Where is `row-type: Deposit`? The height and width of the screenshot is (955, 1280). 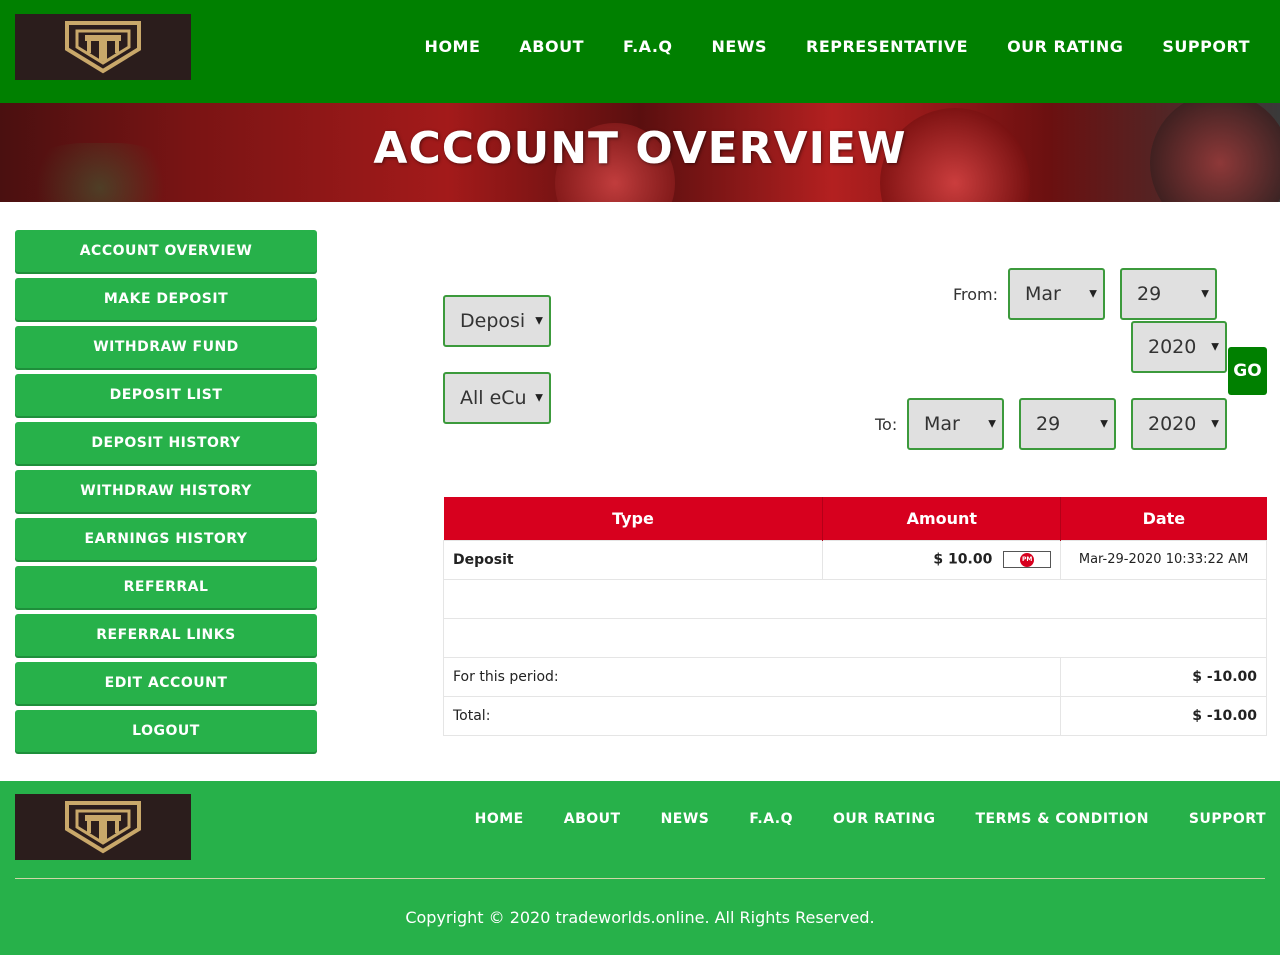
row-type: Deposit is located at coordinates (633, 559).